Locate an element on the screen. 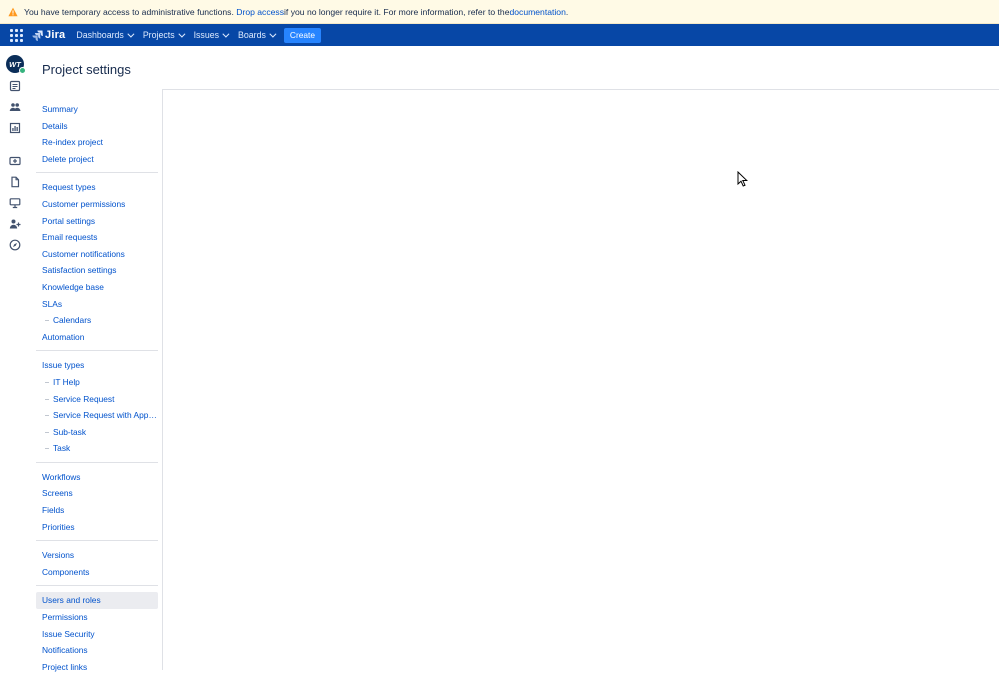 This screenshot has width=999, height=675. add-people-icon is located at coordinates (15, 224).